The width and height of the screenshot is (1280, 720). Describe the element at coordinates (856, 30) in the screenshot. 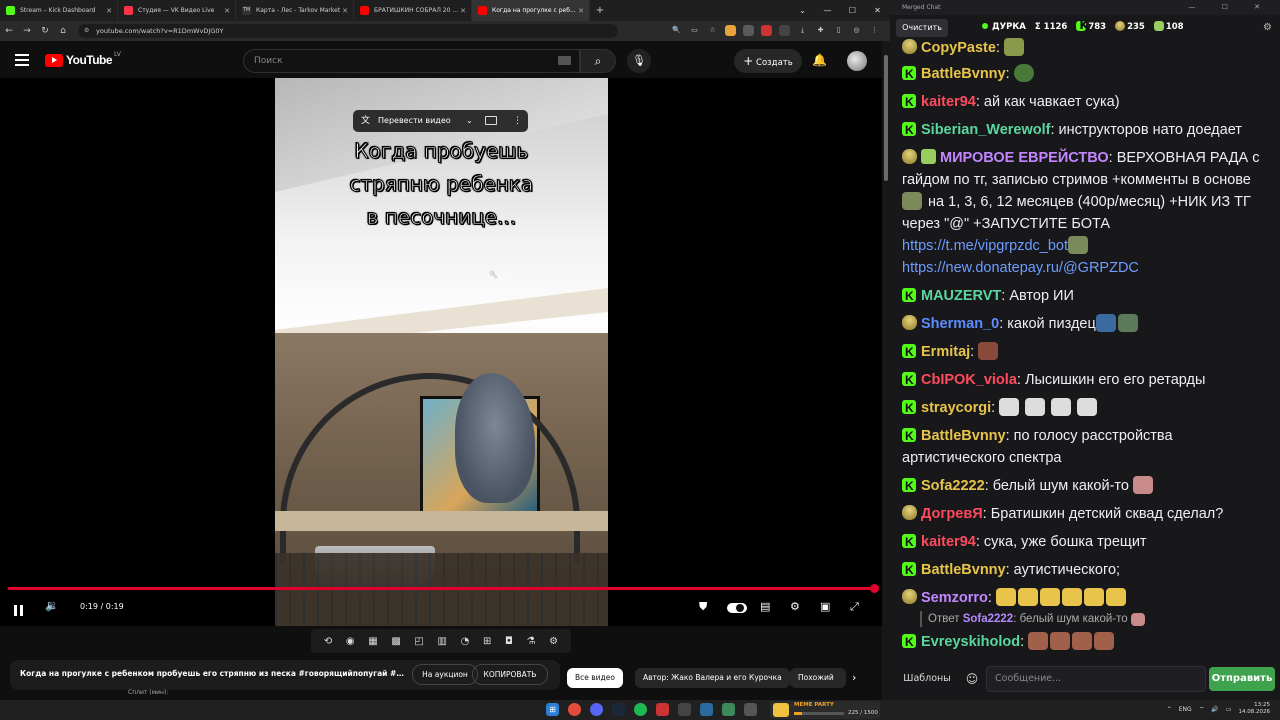

I see `profile-icon: ◎` at that location.